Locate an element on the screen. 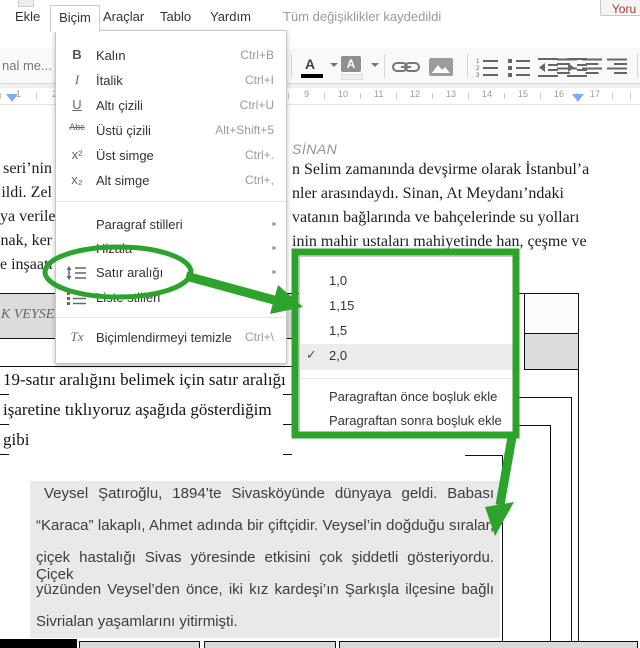  add-space-before-paragraph: Paragraftan önce boşluk ekle is located at coordinates (406, 397).